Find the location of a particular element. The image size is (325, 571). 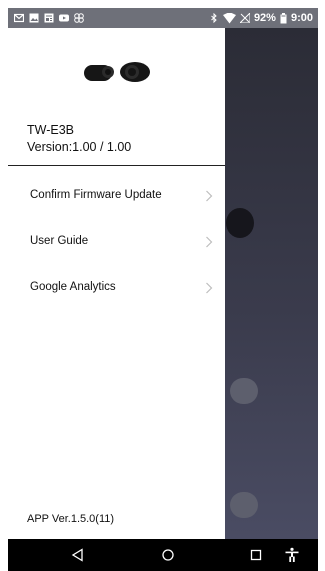

status-bar: 92% 9:00 is located at coordinates (163, 18).